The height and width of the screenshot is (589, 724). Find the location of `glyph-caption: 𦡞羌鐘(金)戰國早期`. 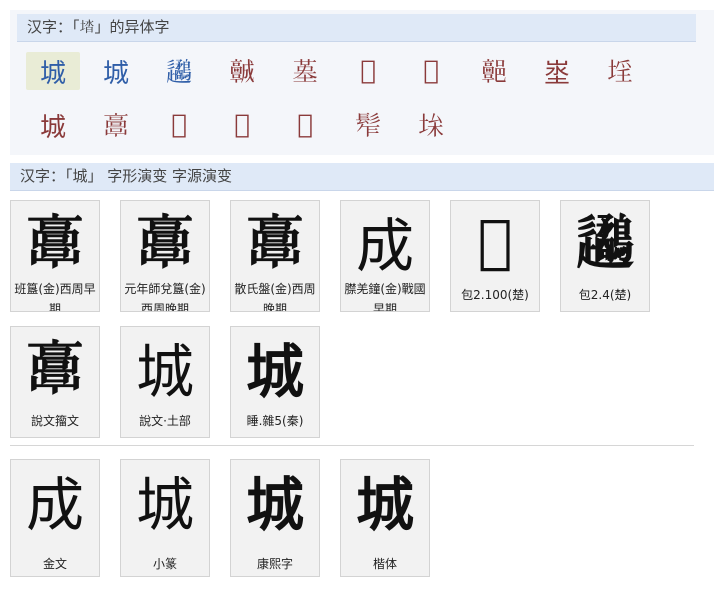

glyph-caption: 𦡞羌鐘(金)戰國早期 is located at coordinates (385, 297).